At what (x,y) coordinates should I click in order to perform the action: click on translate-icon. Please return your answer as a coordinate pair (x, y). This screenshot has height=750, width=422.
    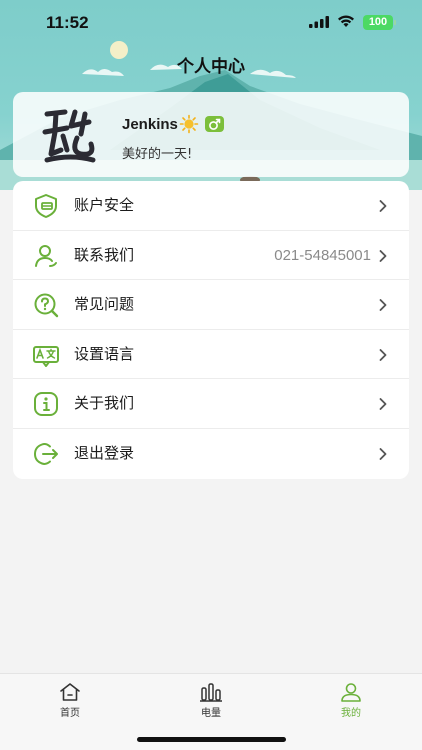
    Looking at the image, I should click on (46, 356).